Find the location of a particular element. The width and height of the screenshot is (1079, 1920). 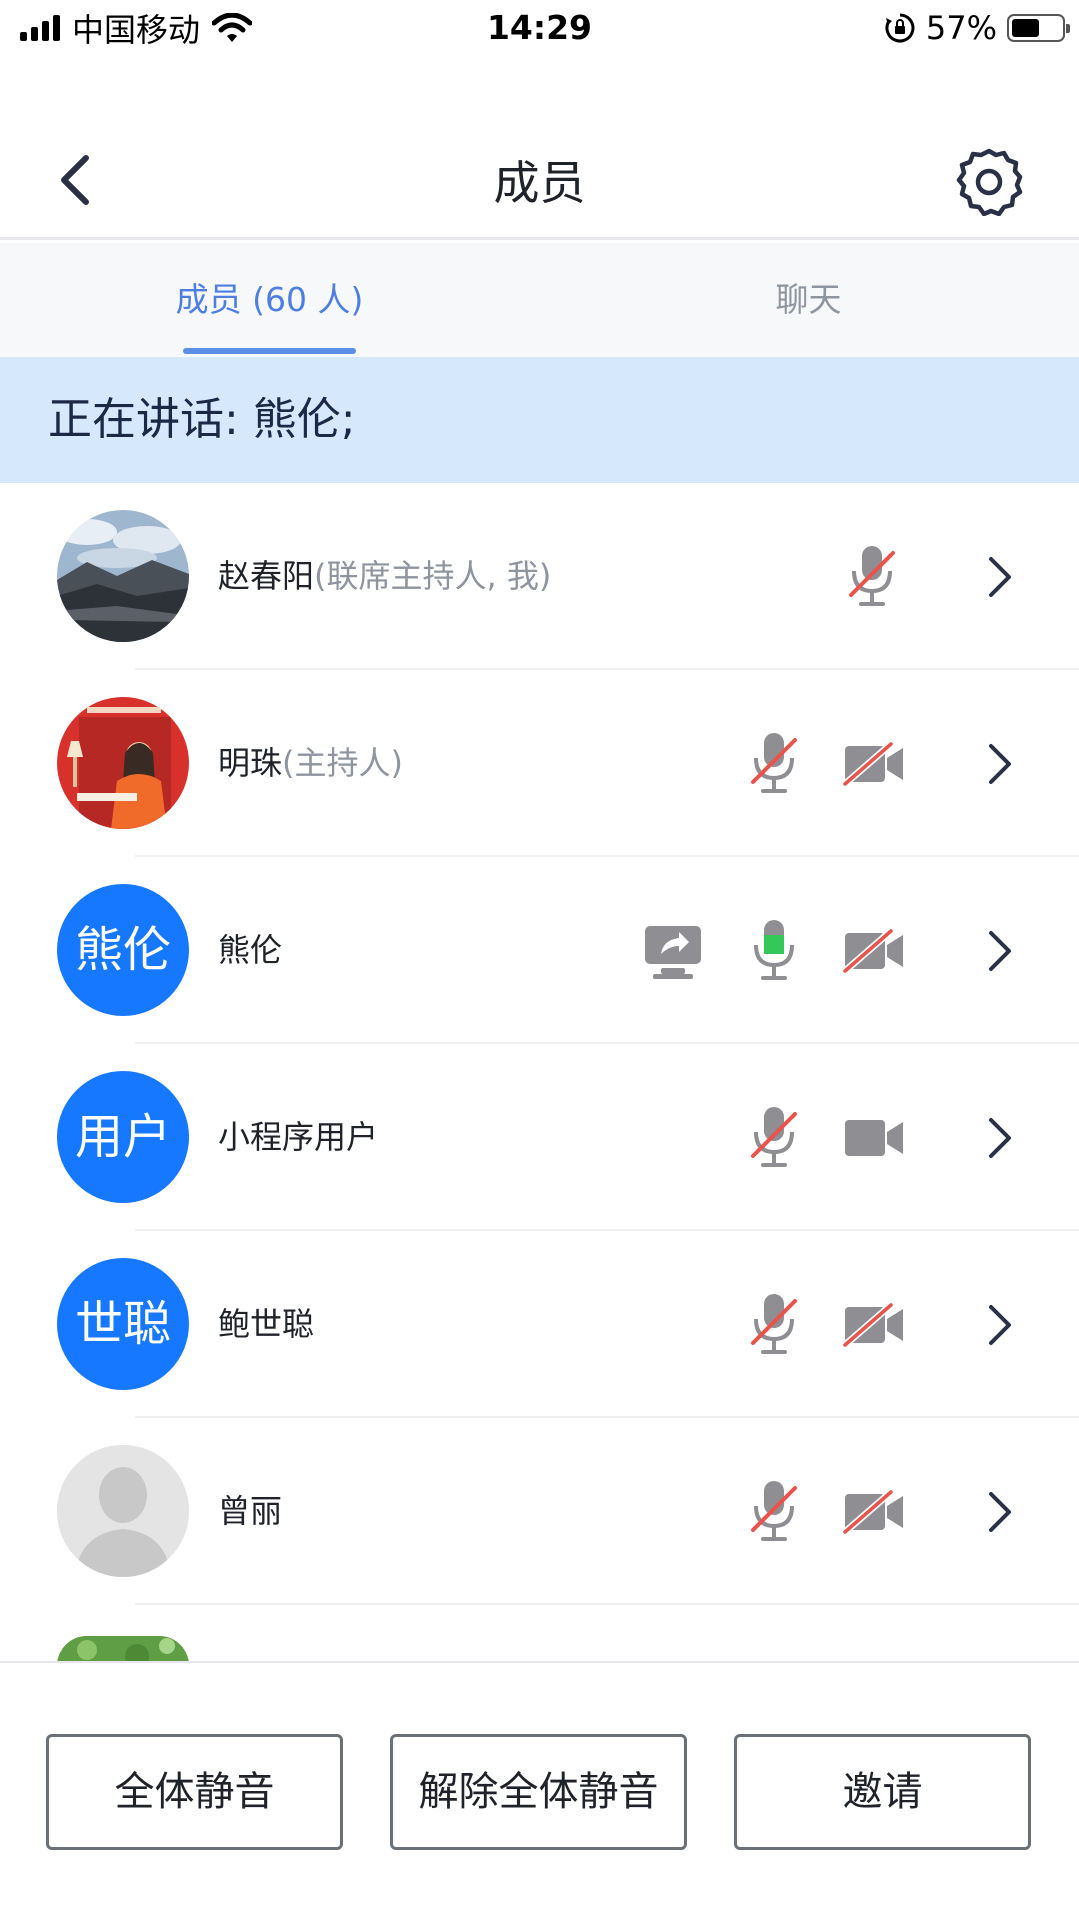

member-name-line: 赵春阳(联席主持人, 我) is located at coordinates (384, 576).